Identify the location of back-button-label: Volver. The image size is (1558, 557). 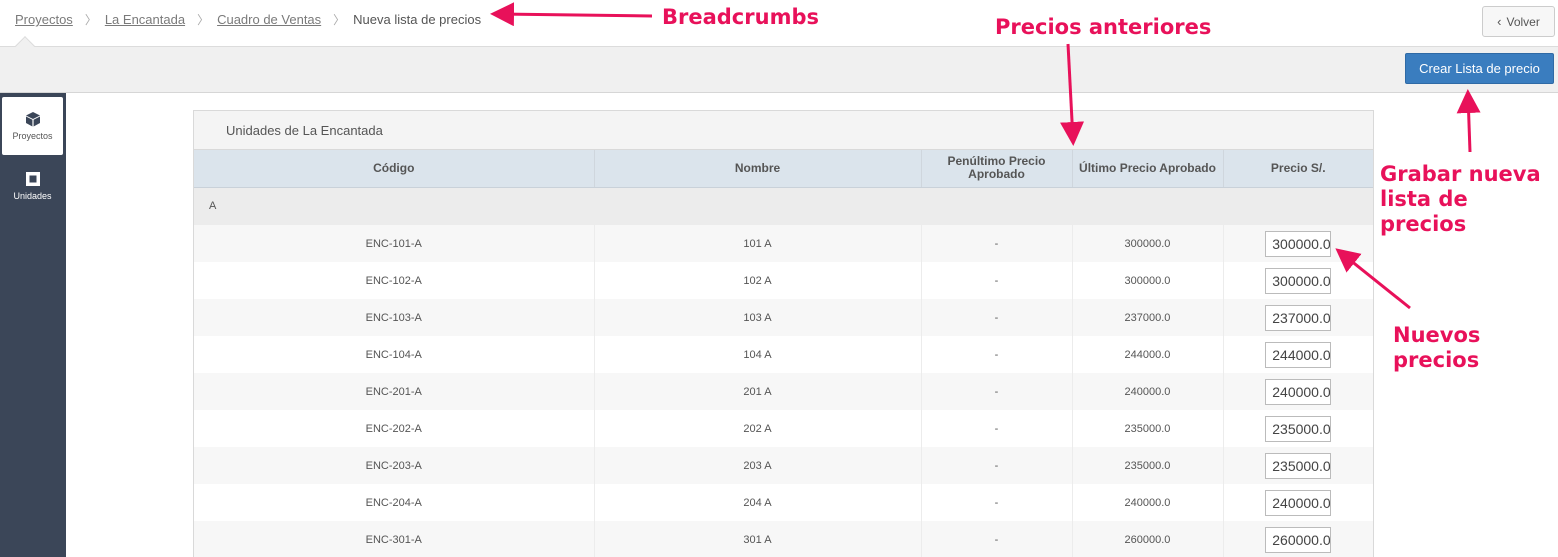
(1523, 21).